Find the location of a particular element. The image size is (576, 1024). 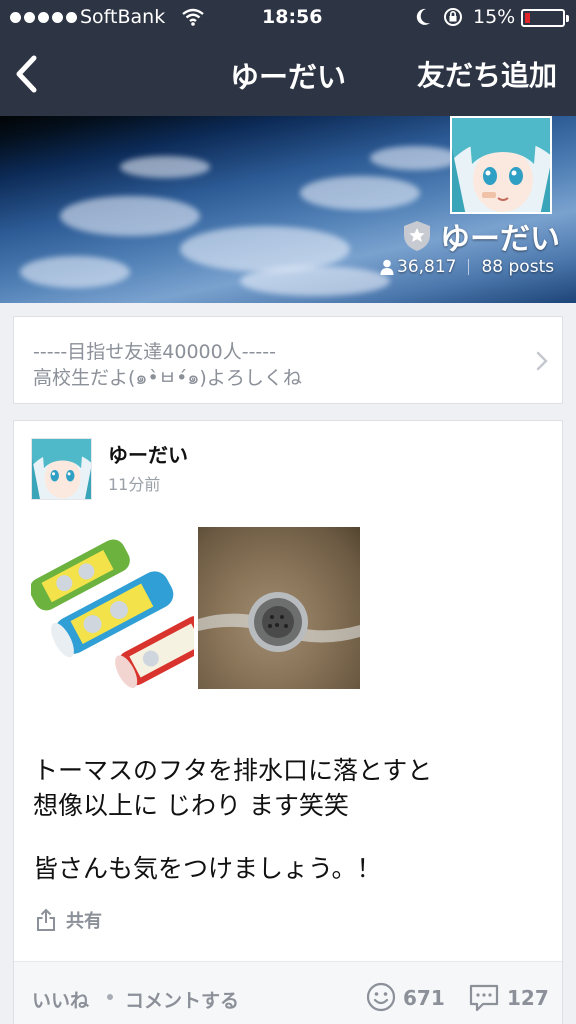

person-icon is located at coordinates (387, 267).